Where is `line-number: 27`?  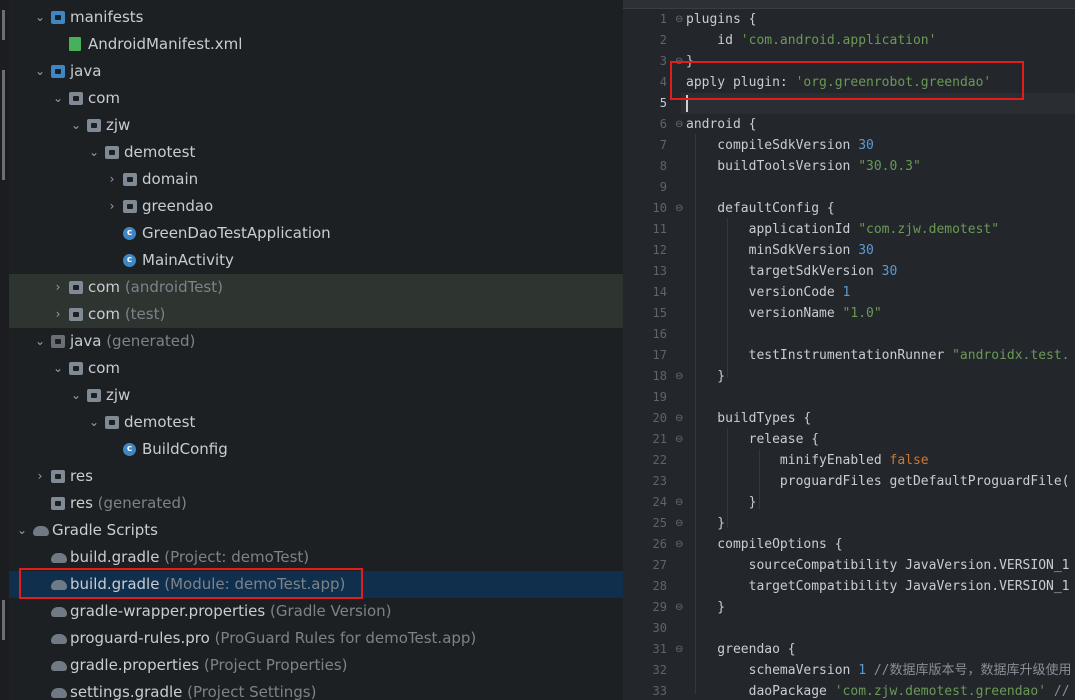
line-number: 27 is located at coordinates (659, 565).